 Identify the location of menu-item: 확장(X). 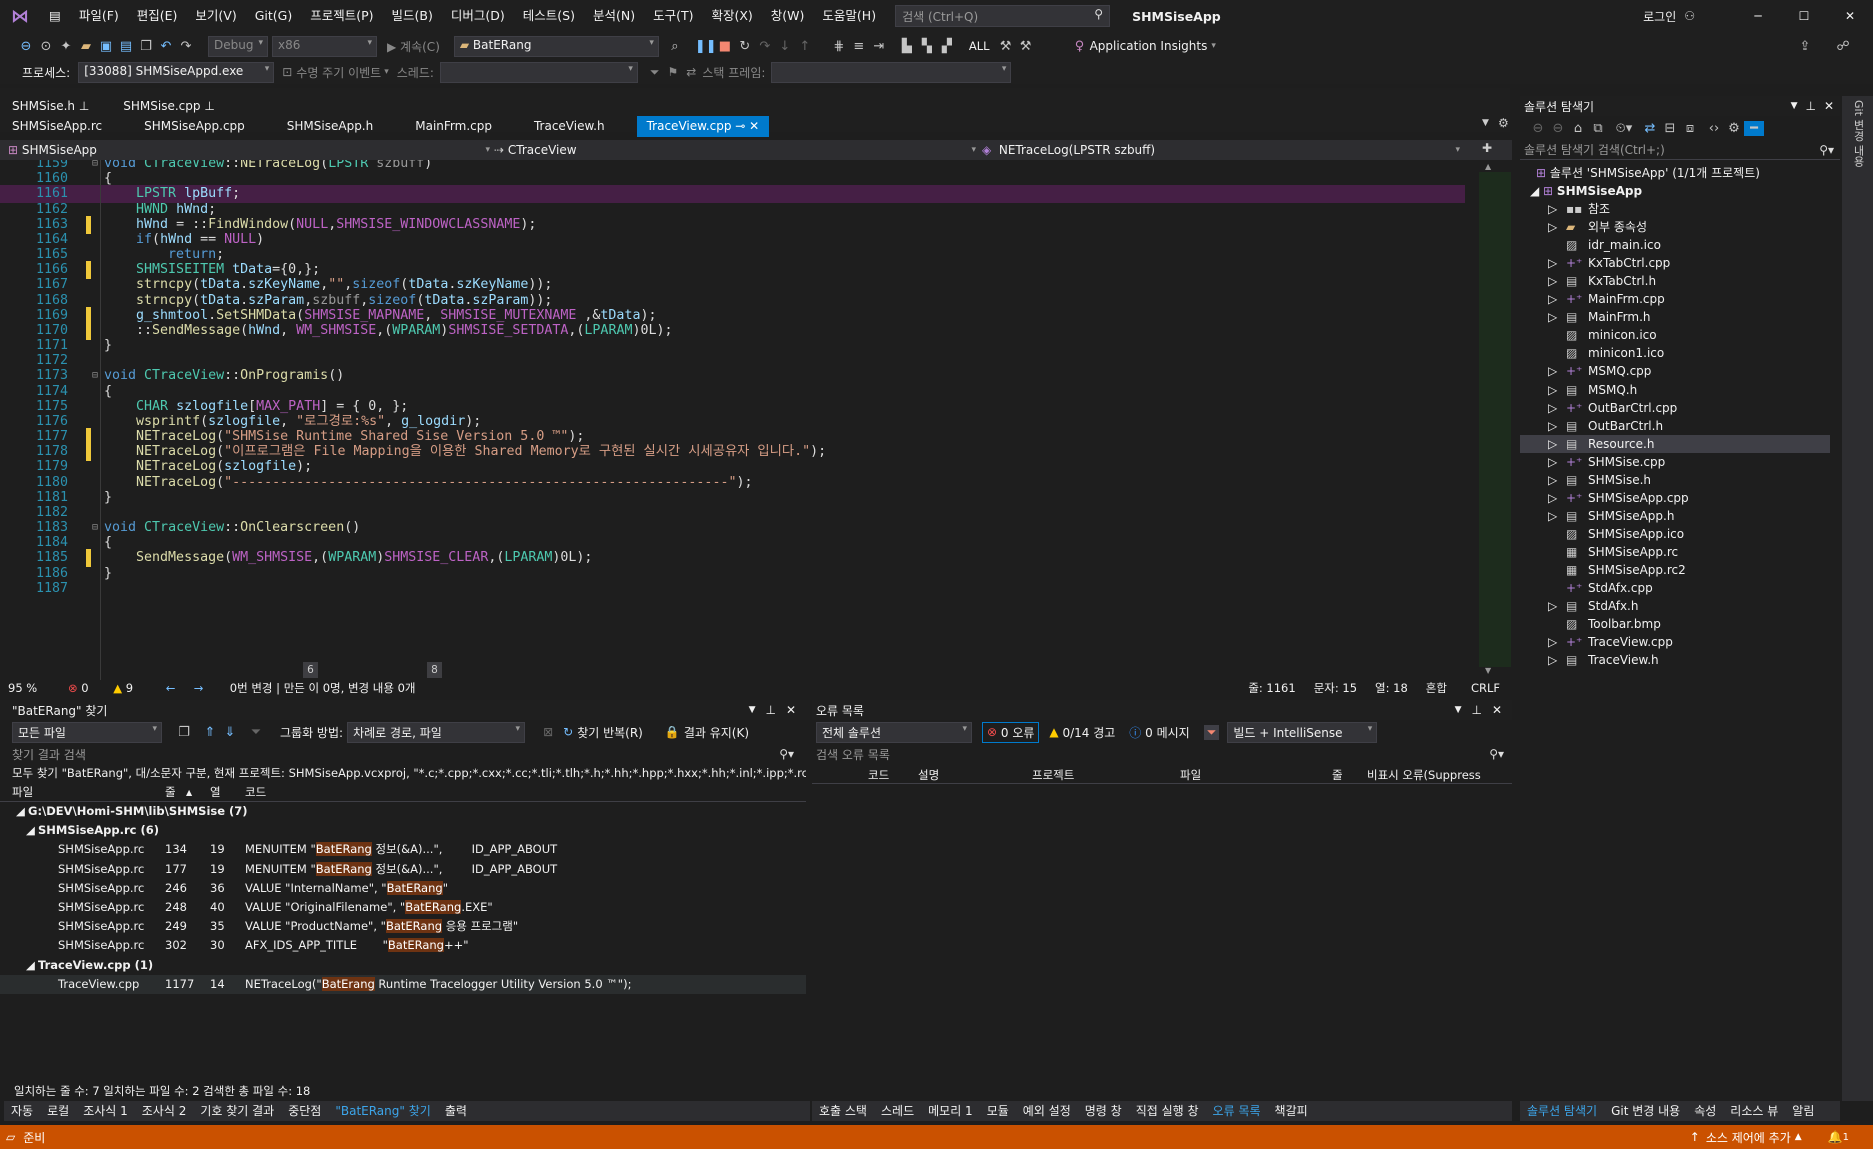
(731, 16).